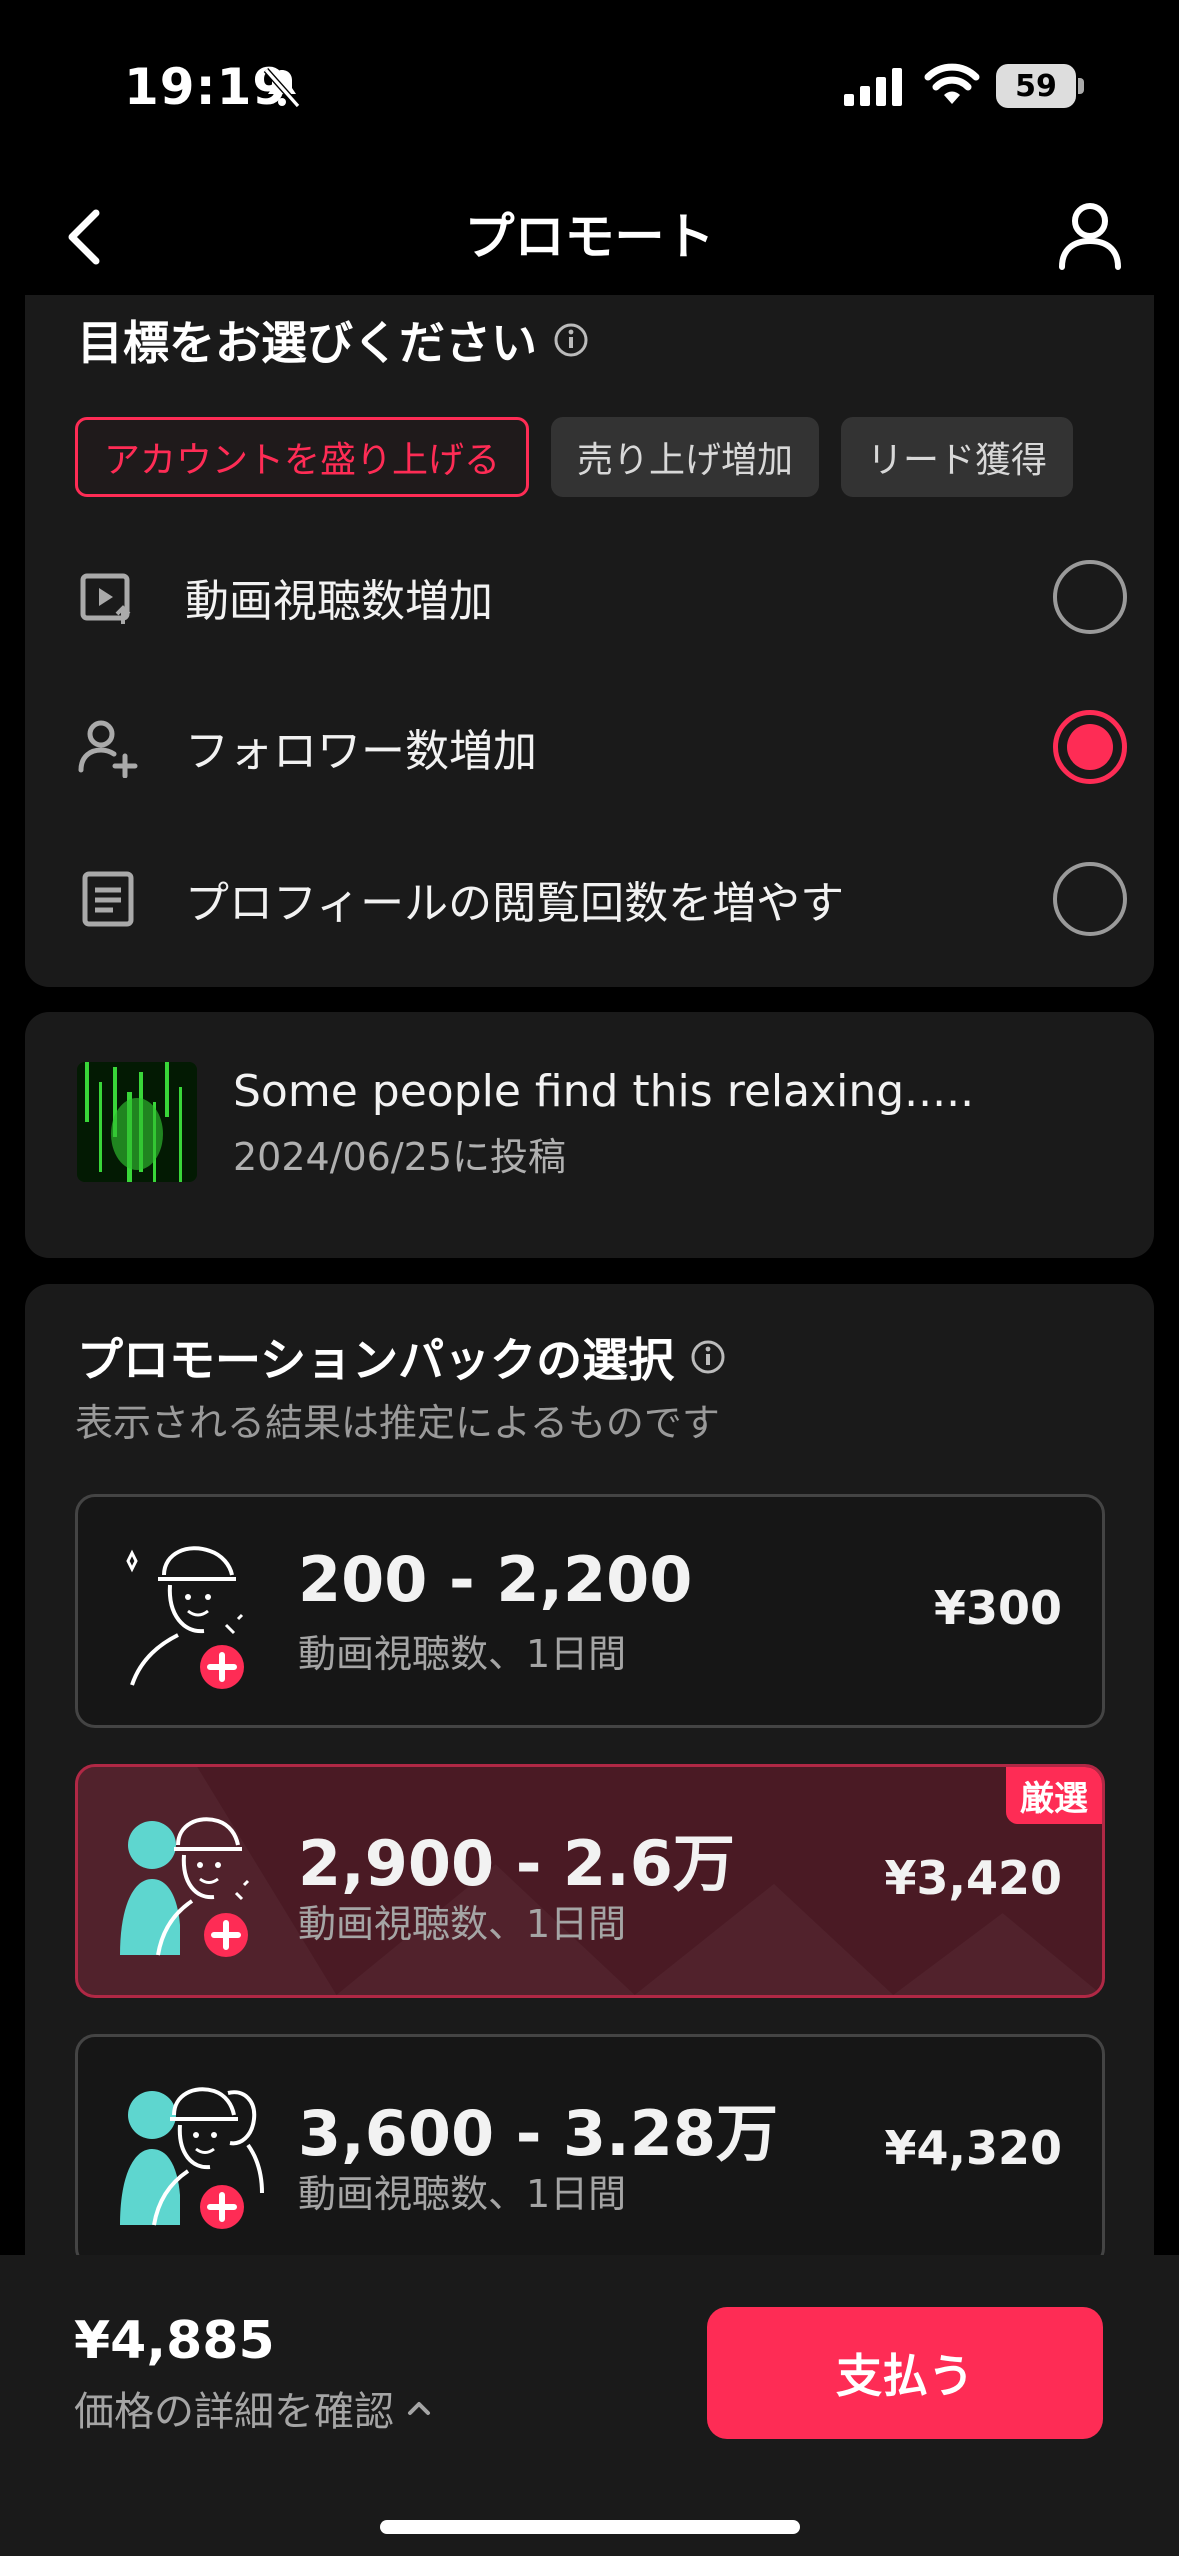 The image size is (1179, 2556). Describe the element at coordinates (108, 899) in the screenshot. I see `document-icon` at that location.